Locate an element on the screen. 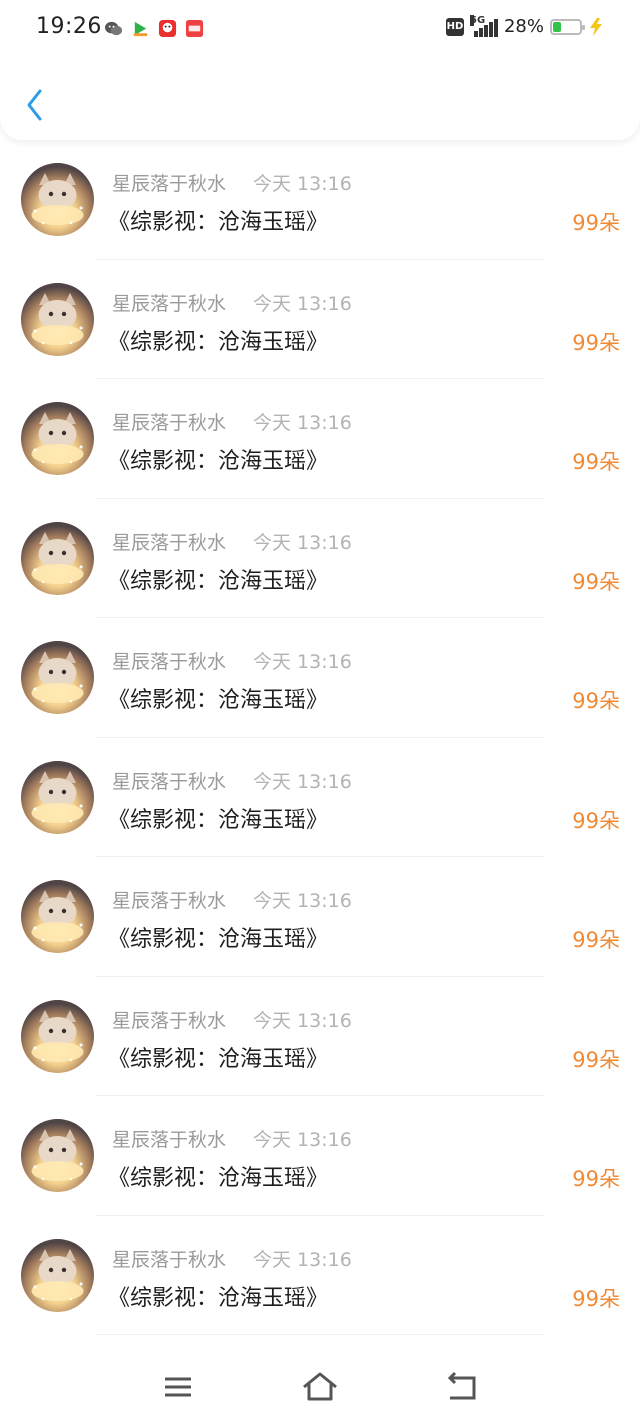 The height and width of the screenshot is (1425, 640). hd-badge: HD is located at coordinates (454, 26).